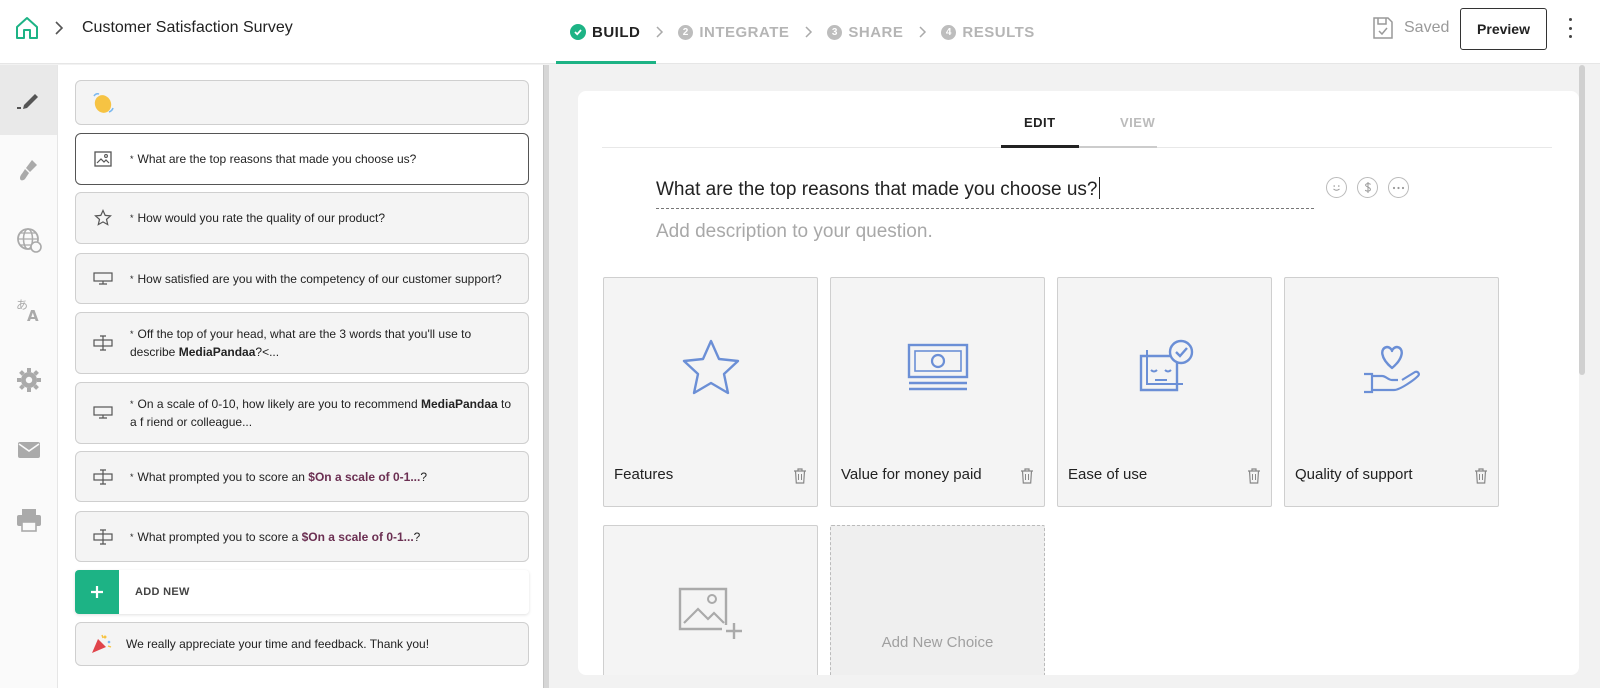  Describe the element at coordinates (28, 100) in the screenshot. I see `edit-pen-icon` at that location.